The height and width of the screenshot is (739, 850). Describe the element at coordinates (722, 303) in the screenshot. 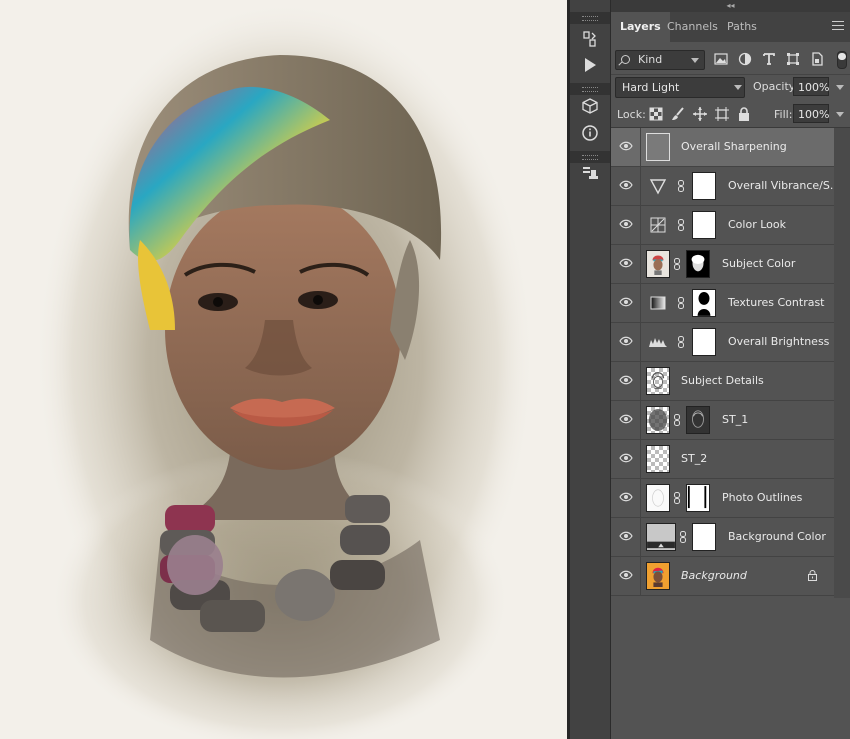

I see `layer-row: Textures Contrast` at that location.